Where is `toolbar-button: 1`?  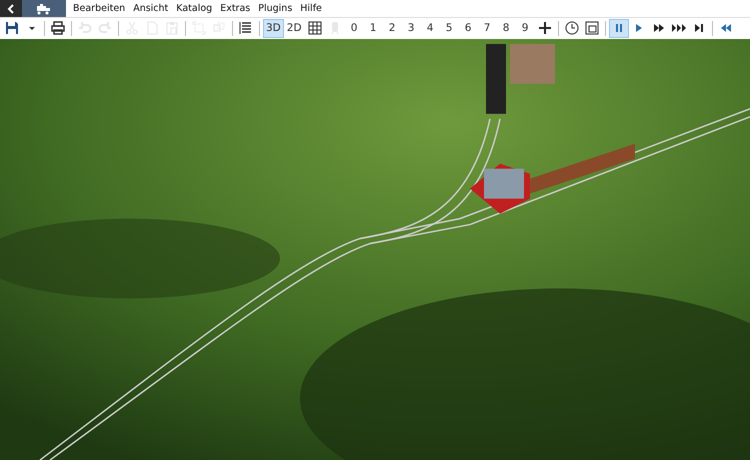 toolbar-button: 1 is located at coordinates (373, 28).